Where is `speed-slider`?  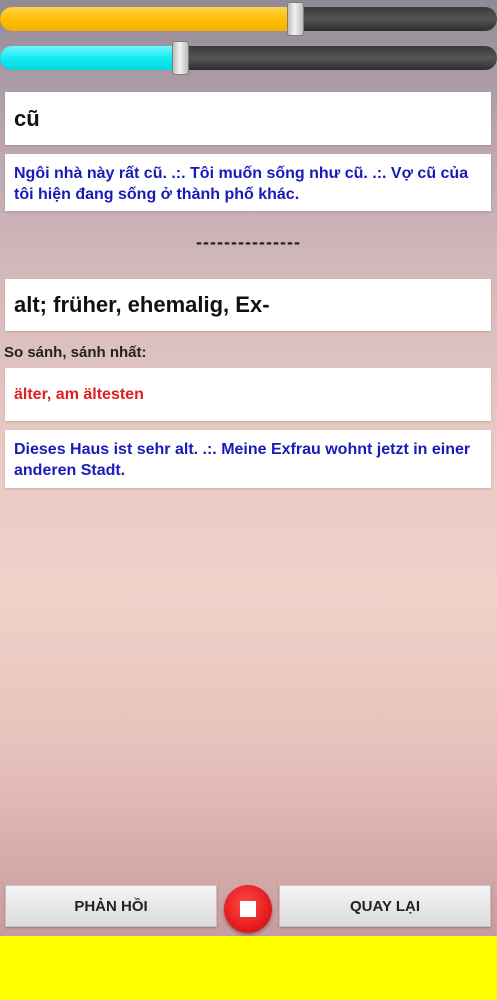
speed-slider is located at coordinates (248, 19).